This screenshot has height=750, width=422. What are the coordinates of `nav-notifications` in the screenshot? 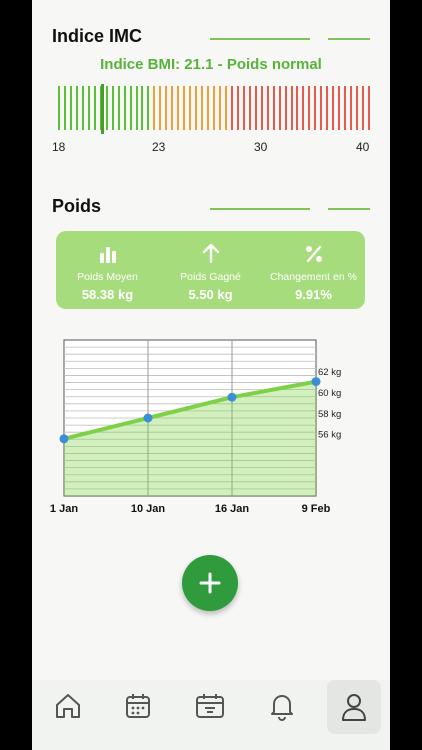 It's located at (282, 706).